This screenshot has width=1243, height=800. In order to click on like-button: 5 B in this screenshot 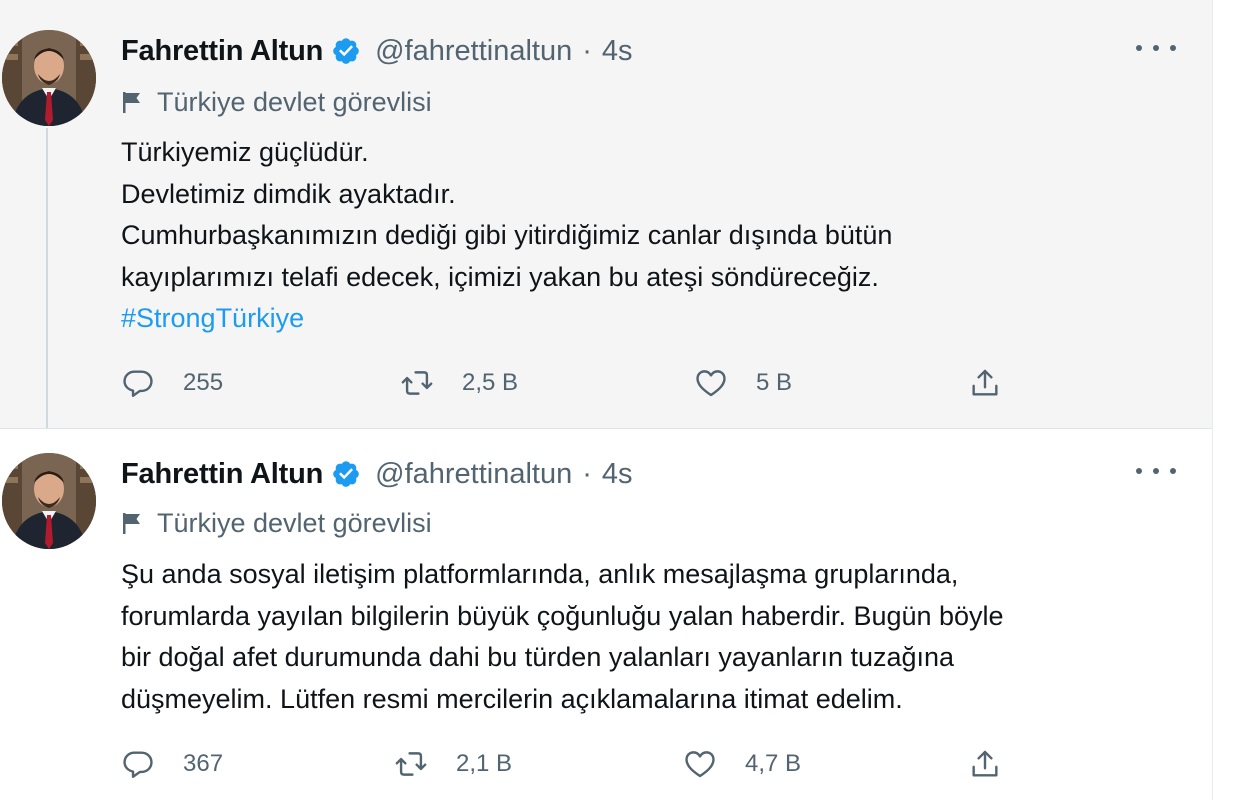, I will do `click(743, 383)`.